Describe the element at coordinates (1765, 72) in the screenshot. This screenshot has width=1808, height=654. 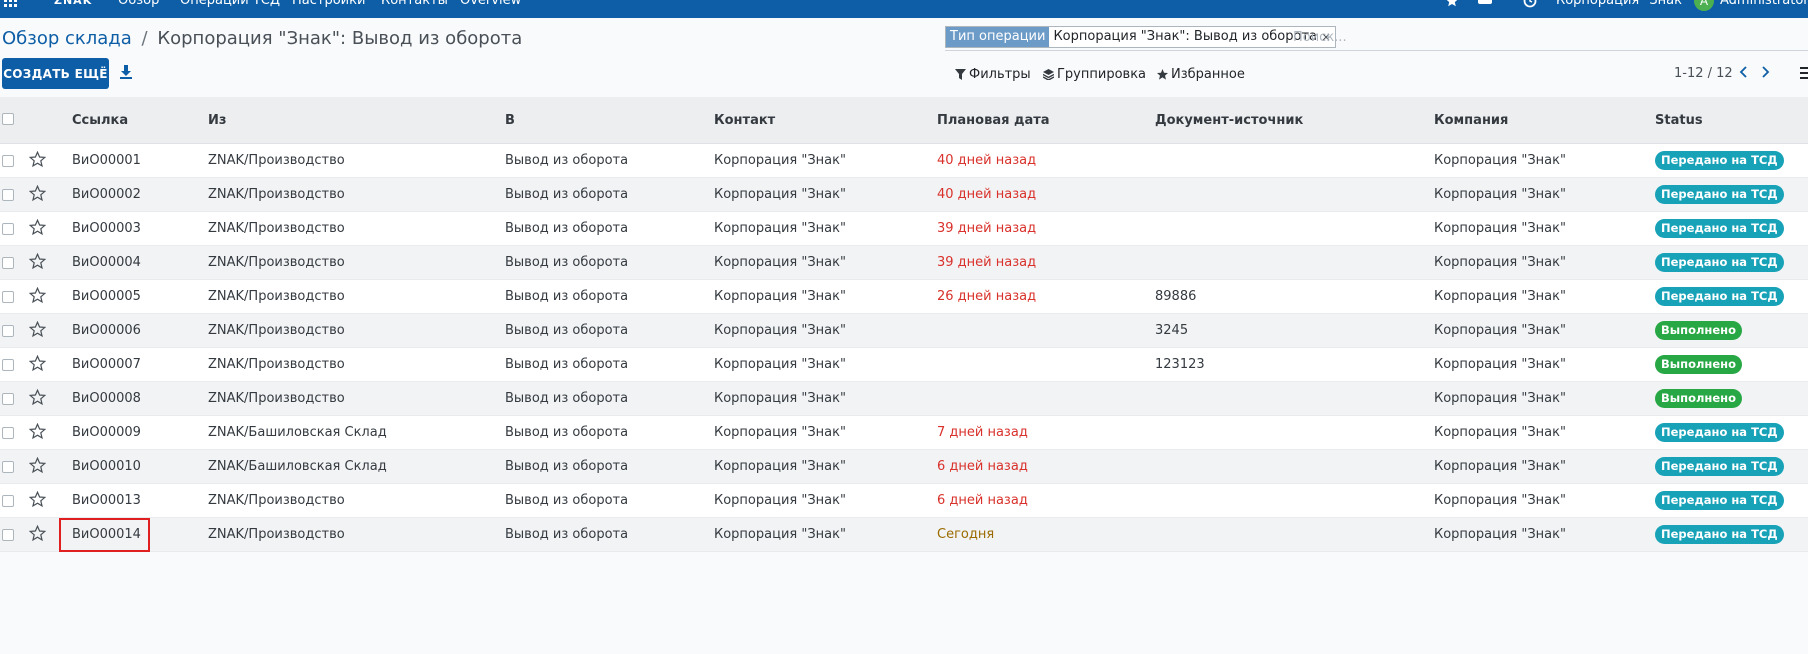
I see `pager-next-icon` at that location.